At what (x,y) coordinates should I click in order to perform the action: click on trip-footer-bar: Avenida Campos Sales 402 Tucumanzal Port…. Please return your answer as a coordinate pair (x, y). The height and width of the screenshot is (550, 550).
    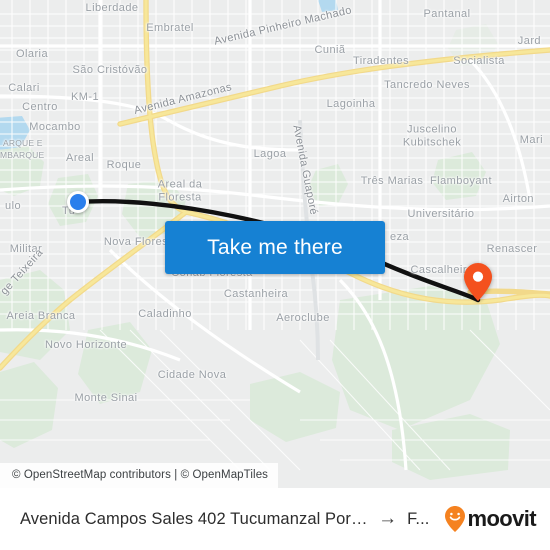
    Looking at the image, I should click on (275, 519).